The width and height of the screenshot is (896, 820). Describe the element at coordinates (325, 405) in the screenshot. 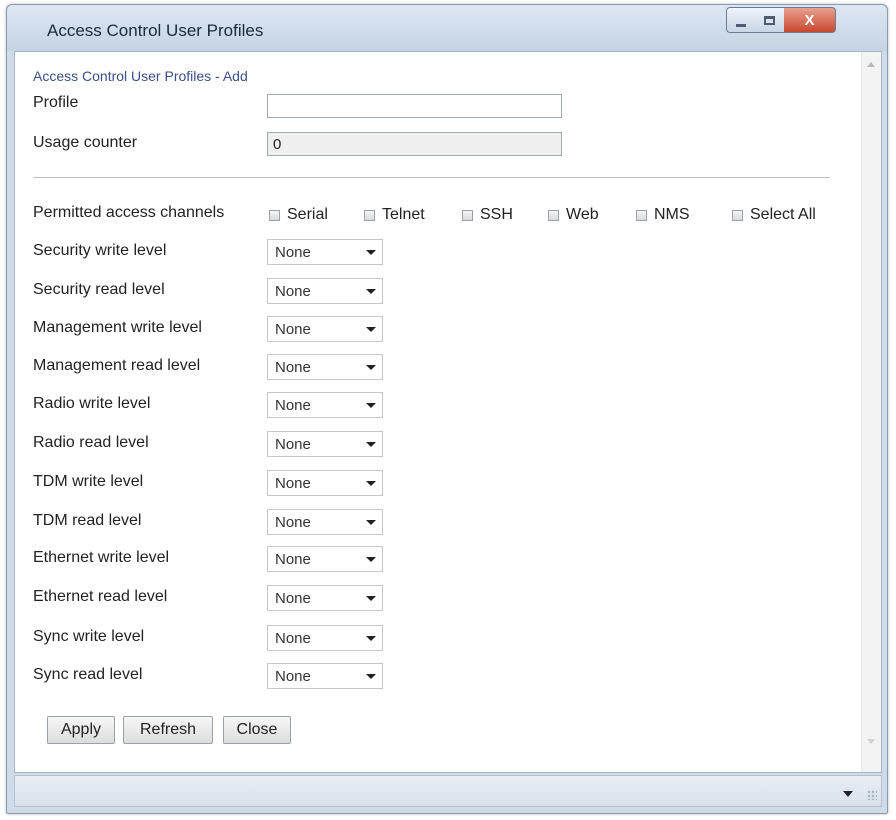

I see `radio-write-level-select: None` at that location.